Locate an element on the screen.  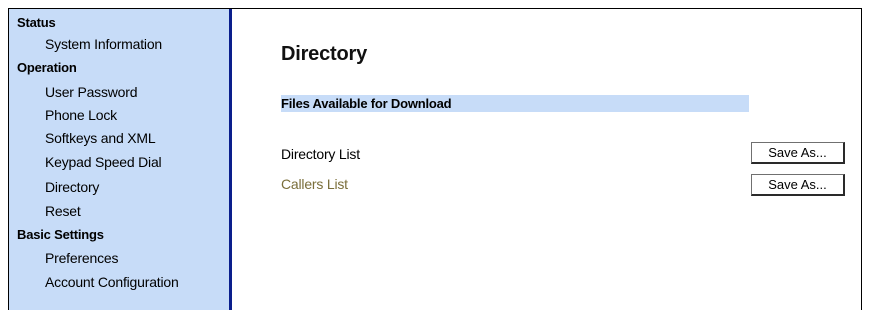
sidebar-item-account-configuration: Account Configuration is located at coordinates (112, 282).